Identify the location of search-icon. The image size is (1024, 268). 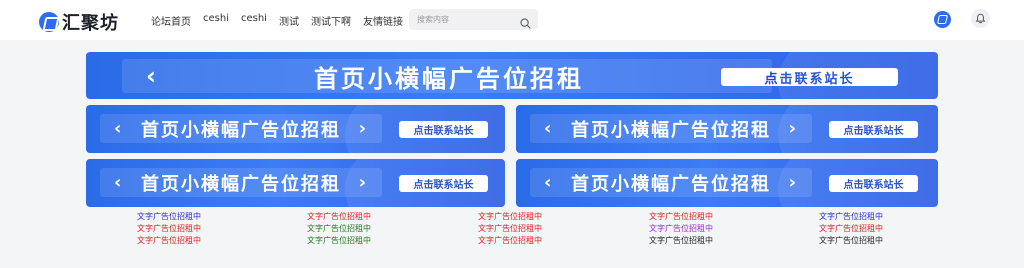
(525, 21).